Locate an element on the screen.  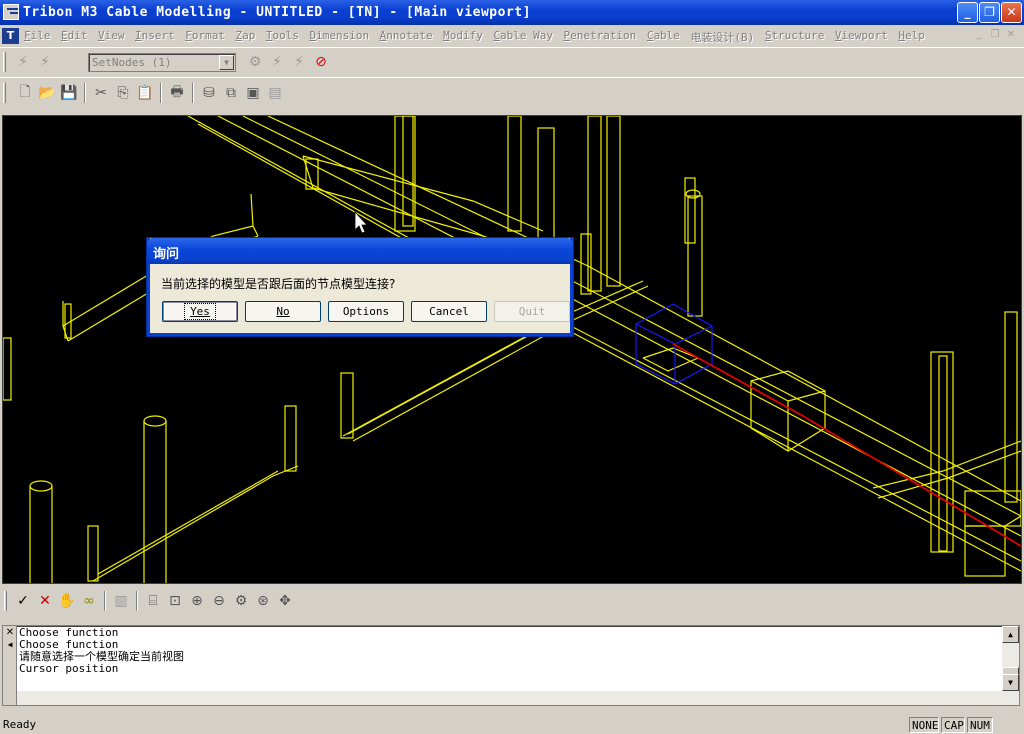
zoom-out-icon: ⊖ is located at coordinates (219, 601).